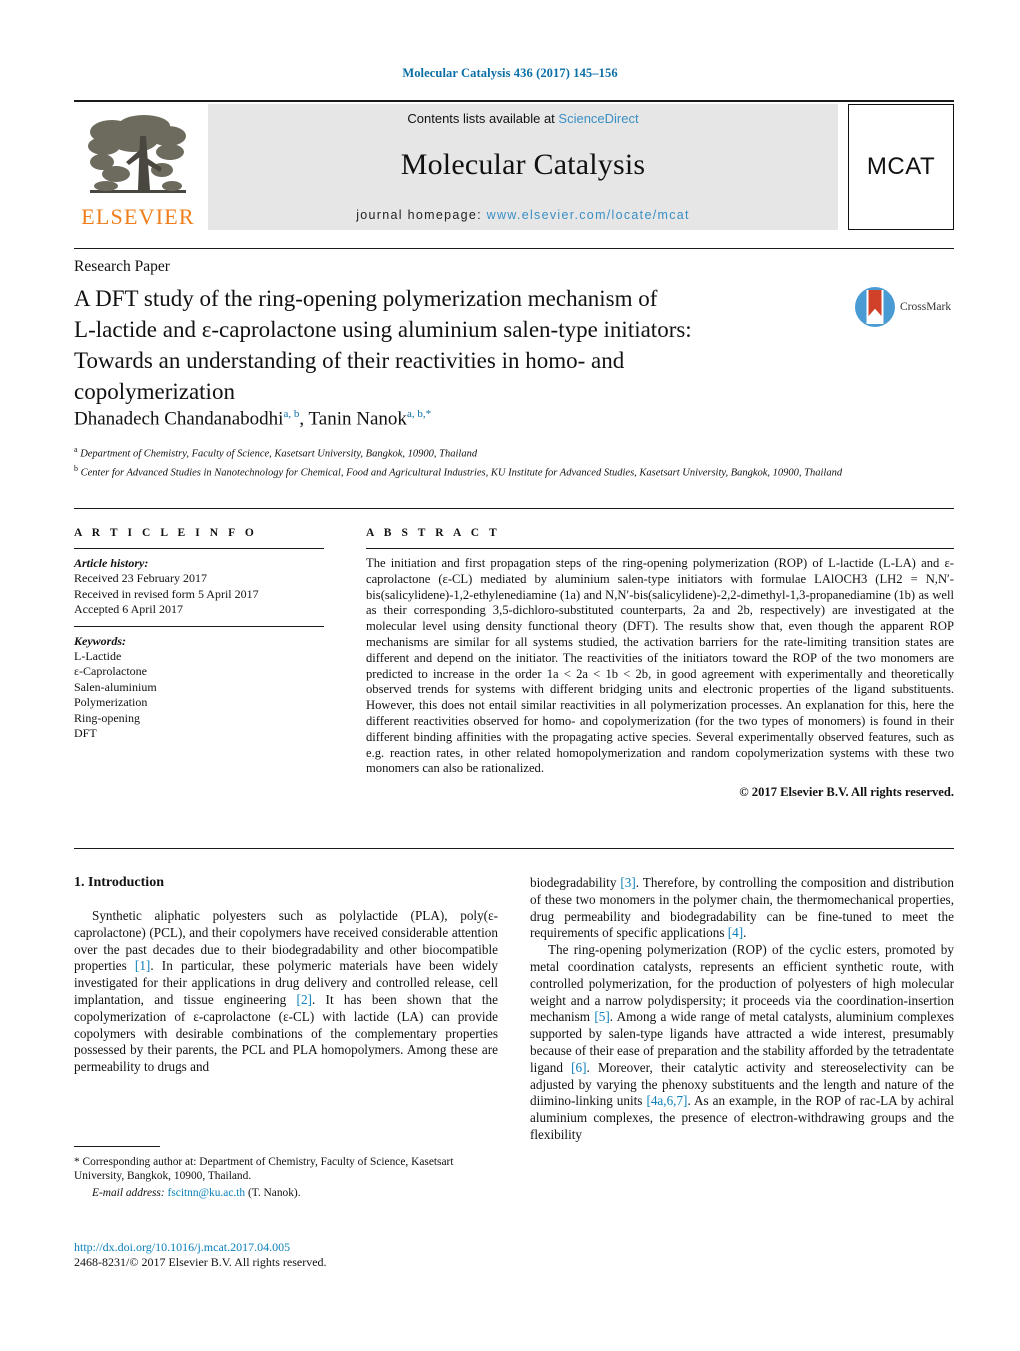 This screenshot has height=1351, width=1020. I want to click on abstract-heading: A B S T R A C T, so click(433, 533).